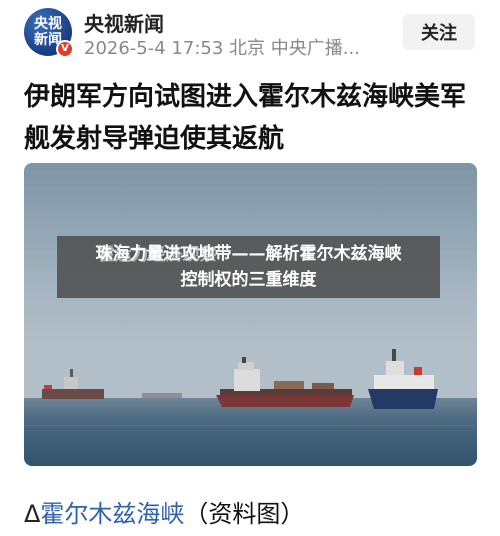 This screenshot has height=536, width=500. Describe the element at coordinates (316, 254) in the screenshot. I see `overlay-text-tail: ——解析霍尔木兹海峡` at that location.